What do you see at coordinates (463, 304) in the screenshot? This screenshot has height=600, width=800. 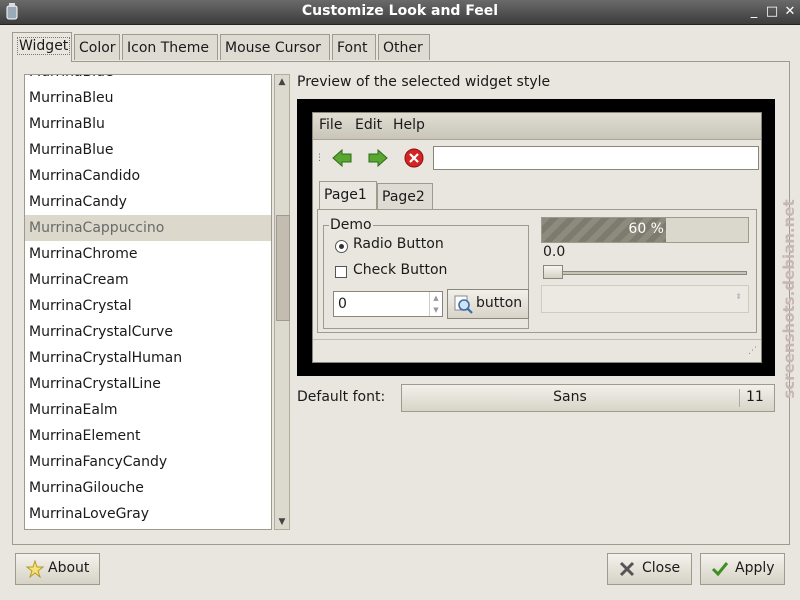 I see `zoom-icon` at bounding box center [463, 304].